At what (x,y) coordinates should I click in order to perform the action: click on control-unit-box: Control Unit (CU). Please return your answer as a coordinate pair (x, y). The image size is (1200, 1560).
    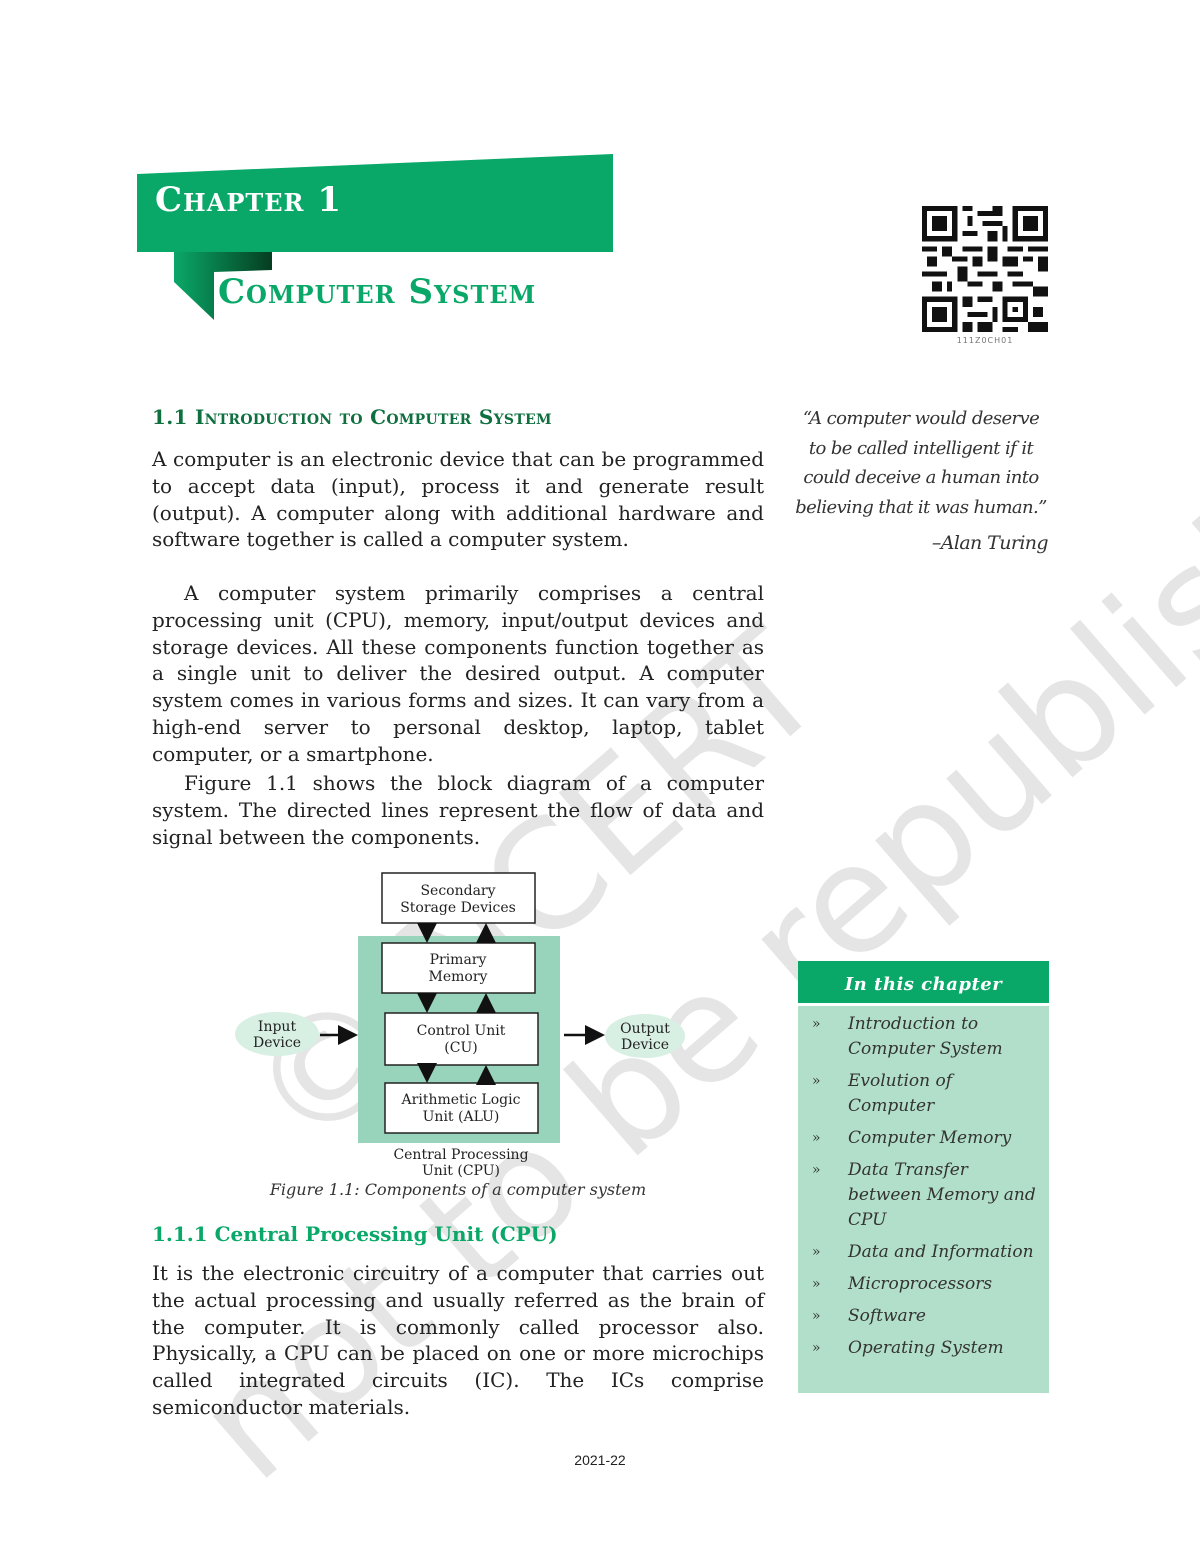
    Looking at the image, I should click on (461, 1039).